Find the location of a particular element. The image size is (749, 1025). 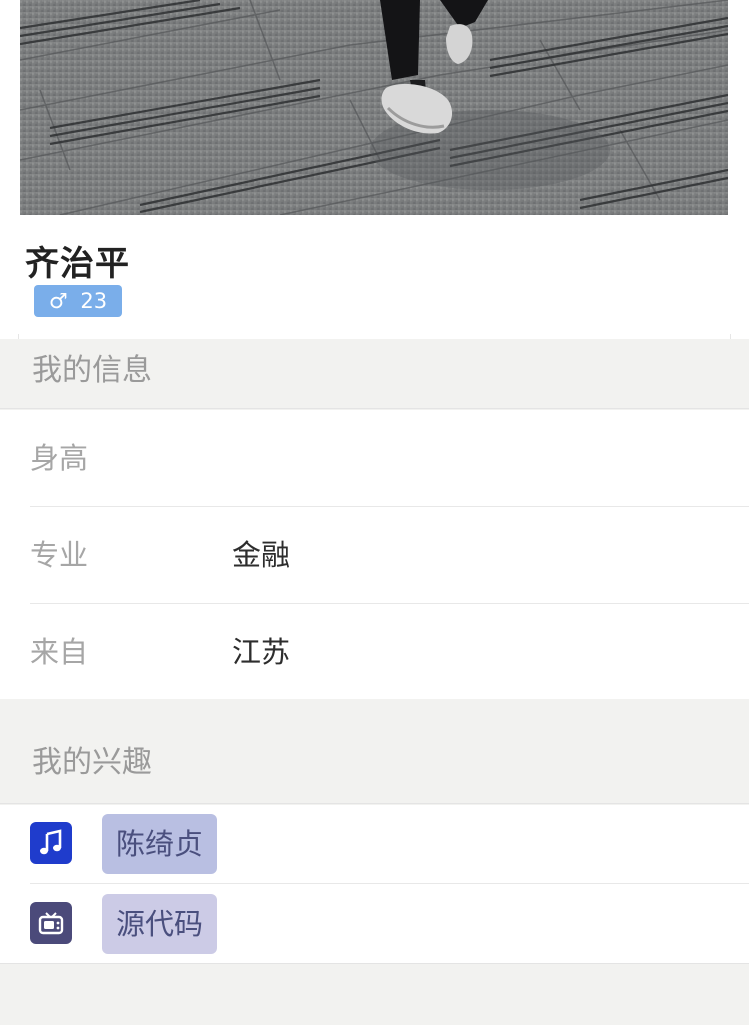

interest-tag-music: 陈绮贞 is located at coordinates (160, 844).